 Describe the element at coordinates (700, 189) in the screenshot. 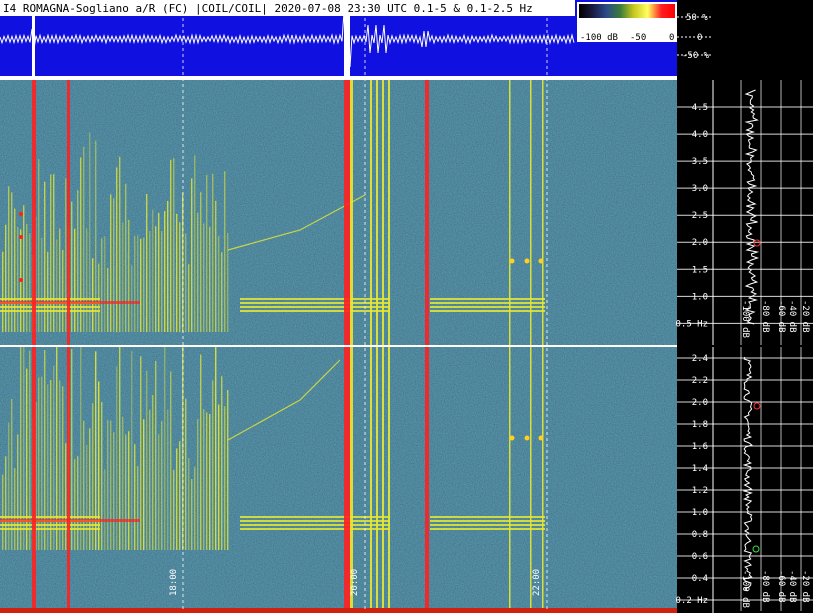

I see `freq-label: 3.0` at that location.